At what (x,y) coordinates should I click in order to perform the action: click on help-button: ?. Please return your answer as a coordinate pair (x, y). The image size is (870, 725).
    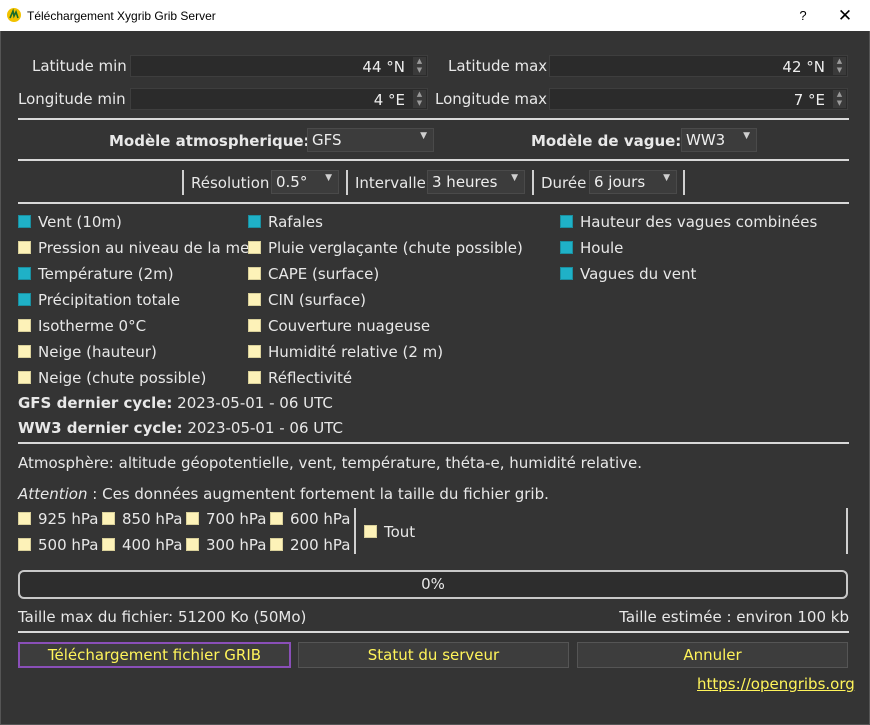
    Looking at the image, I should click on (803, 15).